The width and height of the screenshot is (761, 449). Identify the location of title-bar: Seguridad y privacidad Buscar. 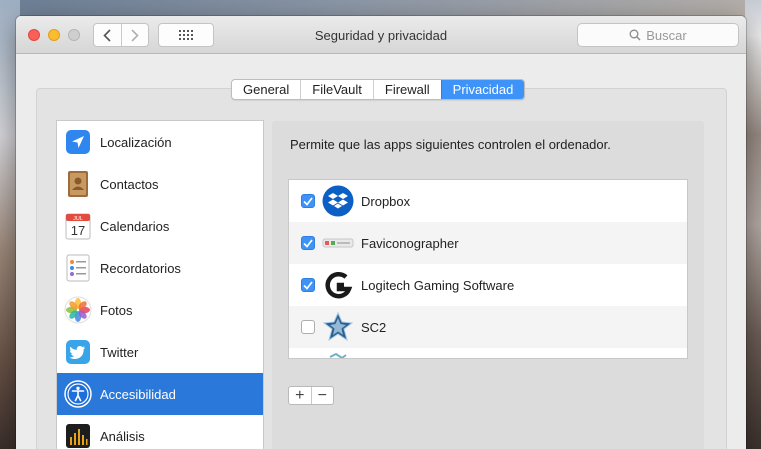
(381, 35).